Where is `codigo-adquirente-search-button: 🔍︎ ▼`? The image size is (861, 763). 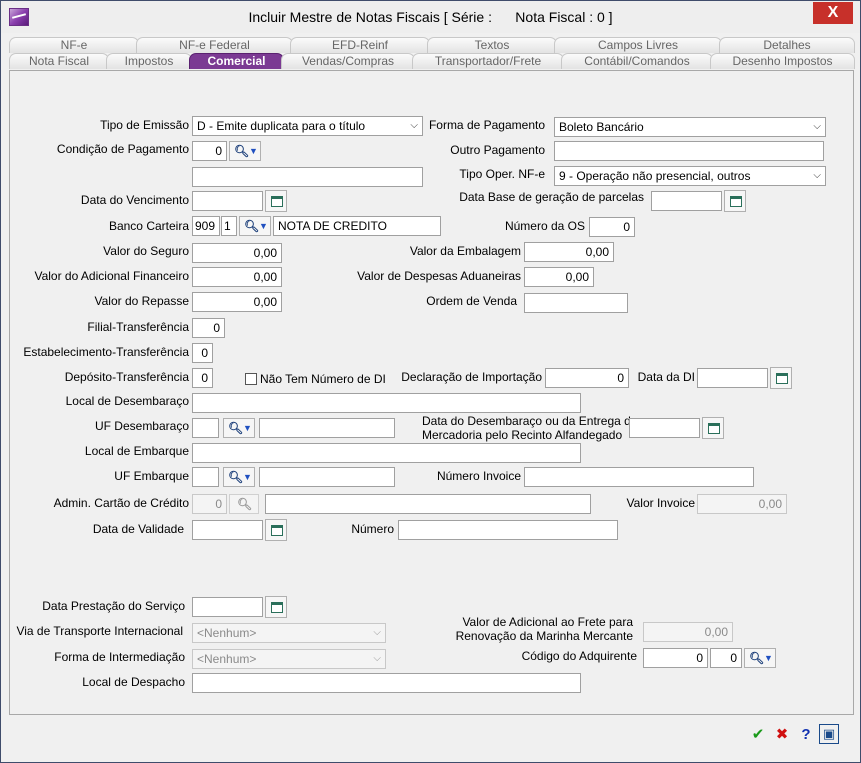 codigo-adquirente-search-button: 🔍︎ ▼ is located at coordinates (760, 658).